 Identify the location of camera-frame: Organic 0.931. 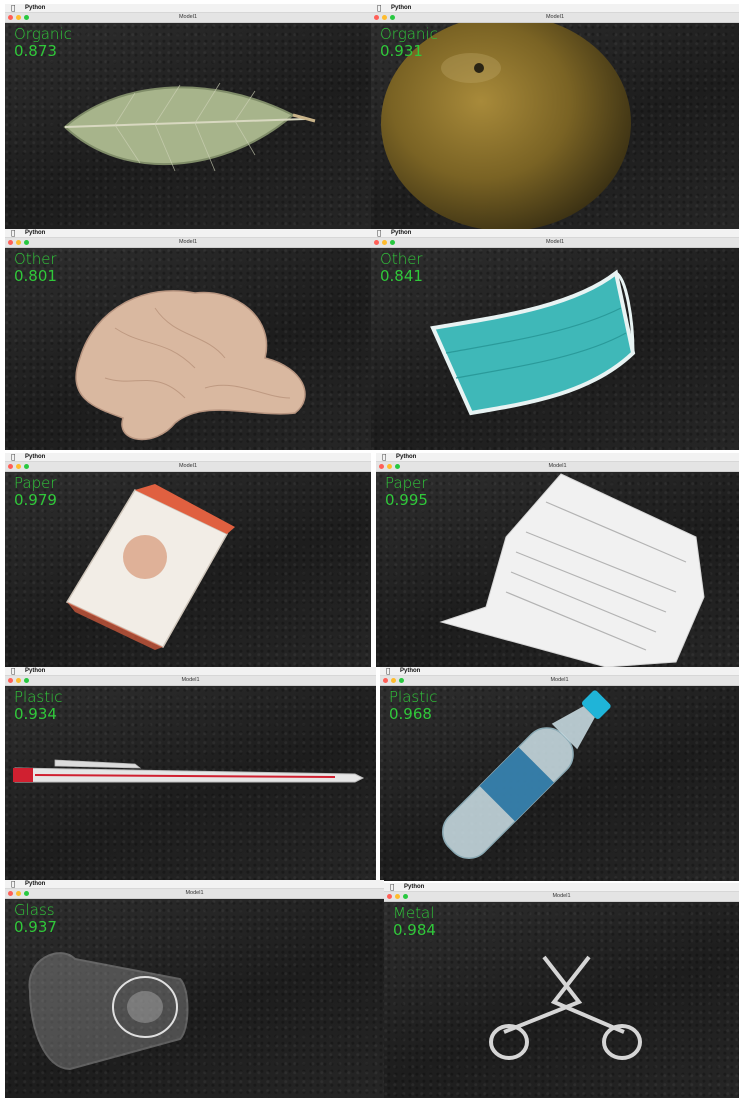
(555, 126).